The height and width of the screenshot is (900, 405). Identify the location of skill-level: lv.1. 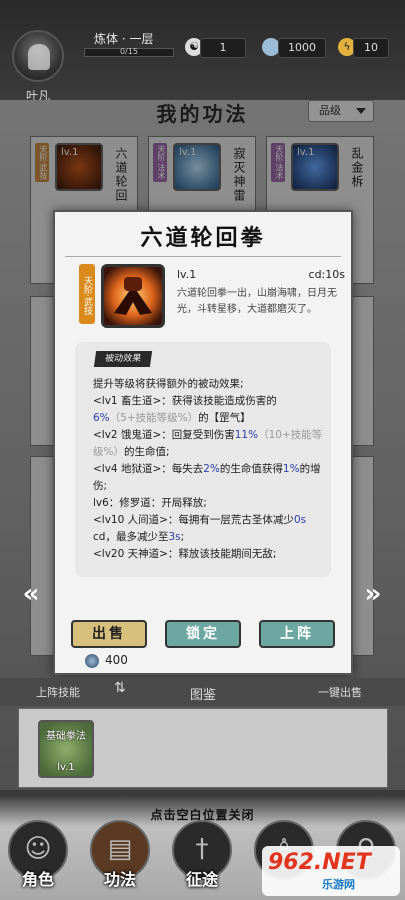
(187, 274).